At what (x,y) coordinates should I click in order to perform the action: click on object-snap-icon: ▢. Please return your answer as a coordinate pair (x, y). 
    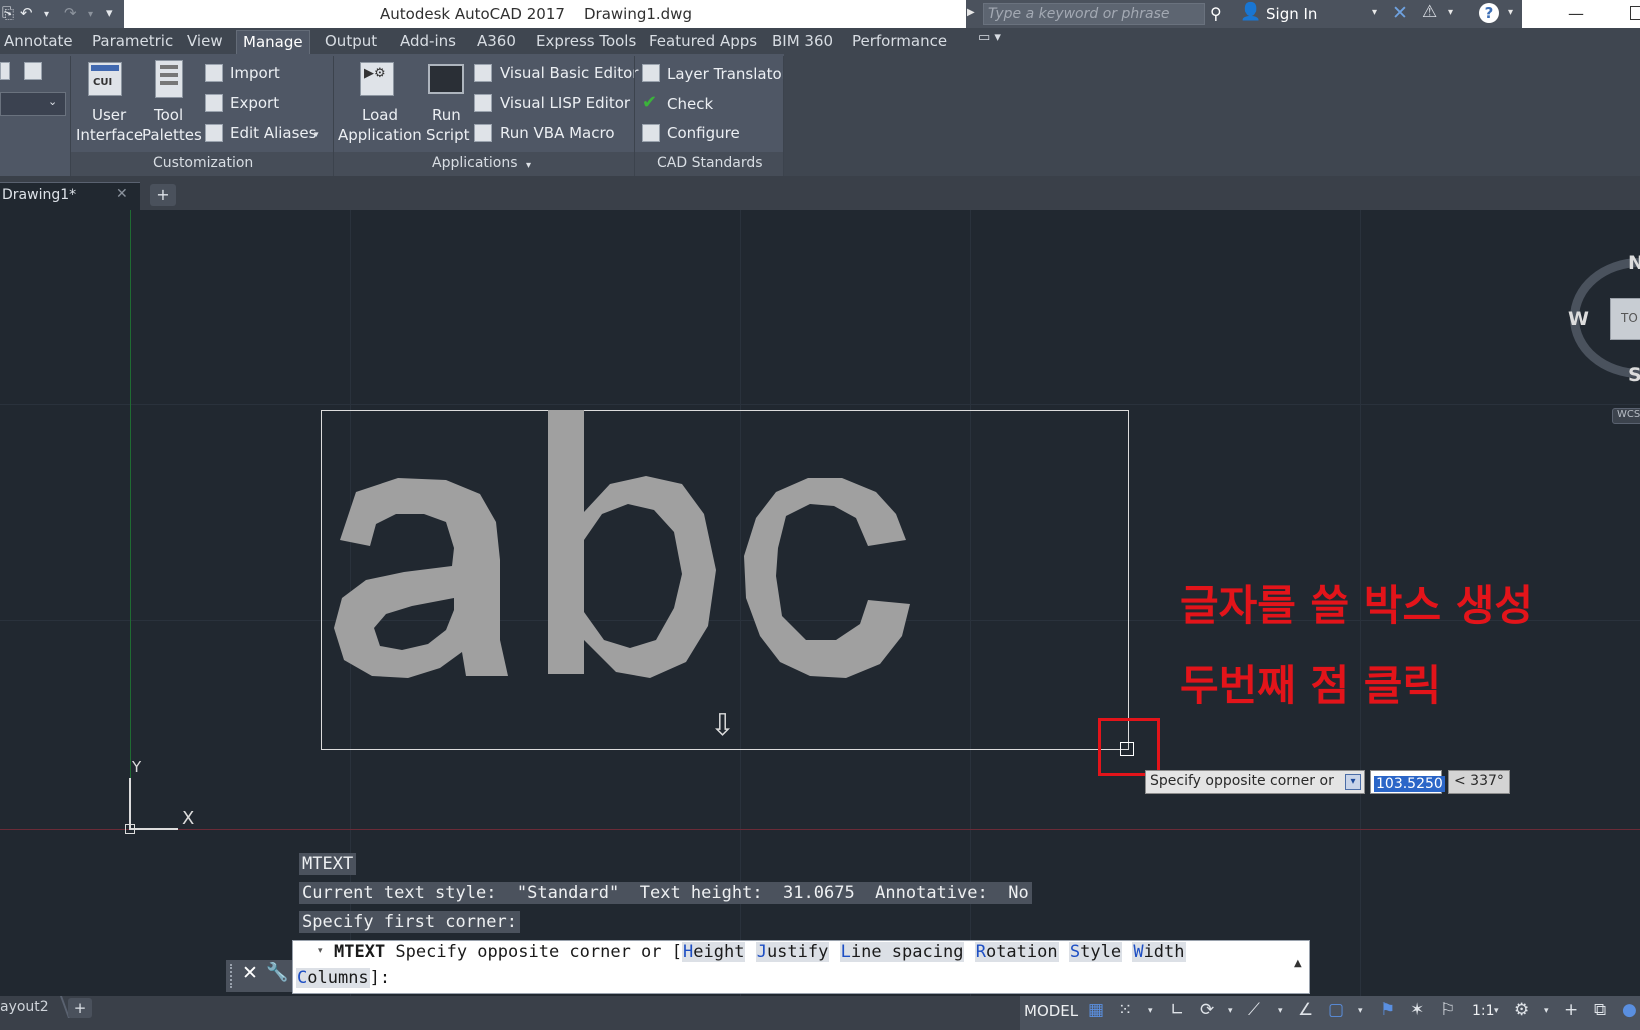
    Looking at the image, I should click on (1336, 1010).